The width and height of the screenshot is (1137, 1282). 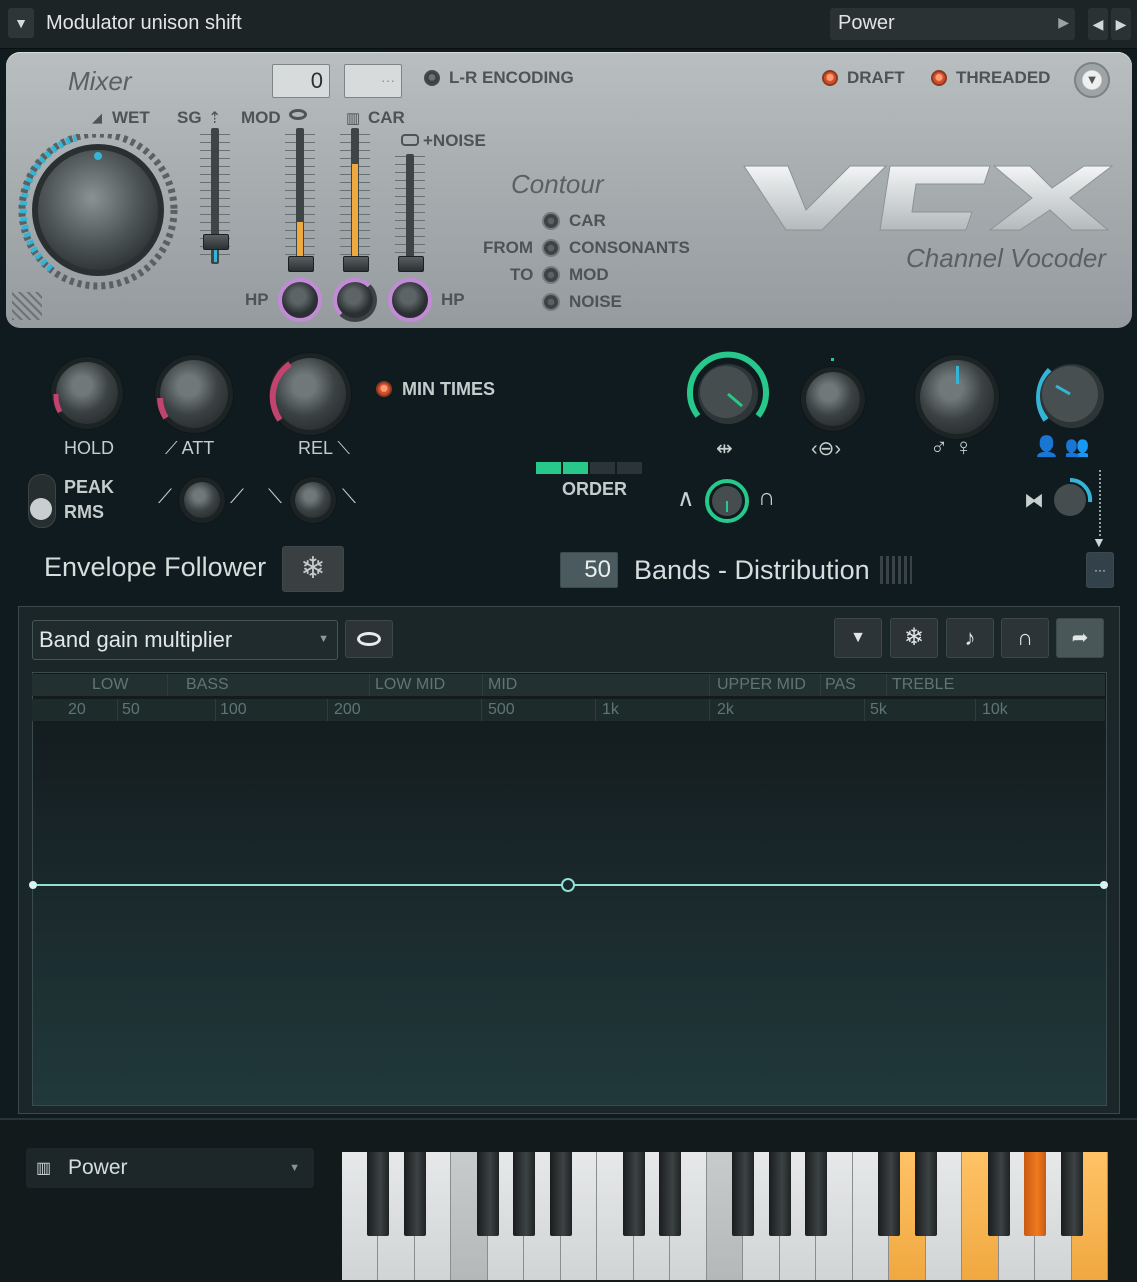 What do you see at coordinates (41, 509) in the screenshot?
I see `peak-rms-switch-handle` at bounding box center [41, 509].